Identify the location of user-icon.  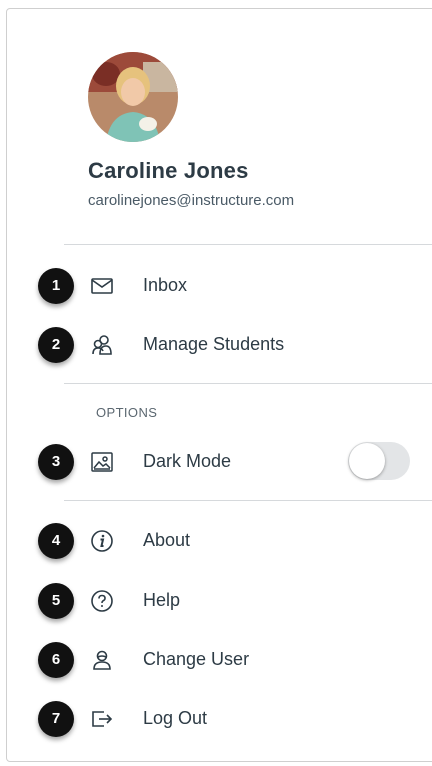
(102, 660).